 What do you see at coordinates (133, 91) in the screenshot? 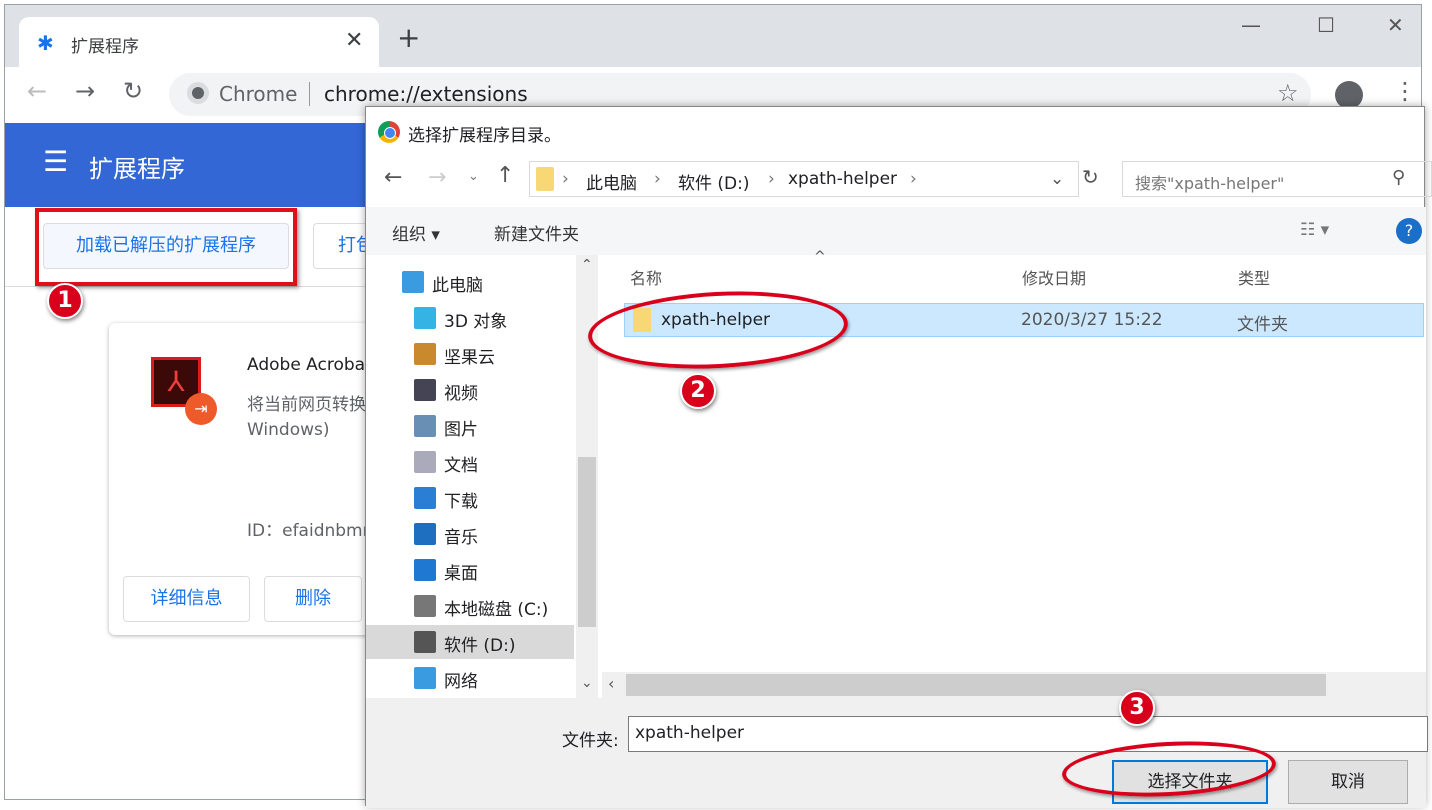
I see `reload-icon: ↻` at bounding box center [133, 91].